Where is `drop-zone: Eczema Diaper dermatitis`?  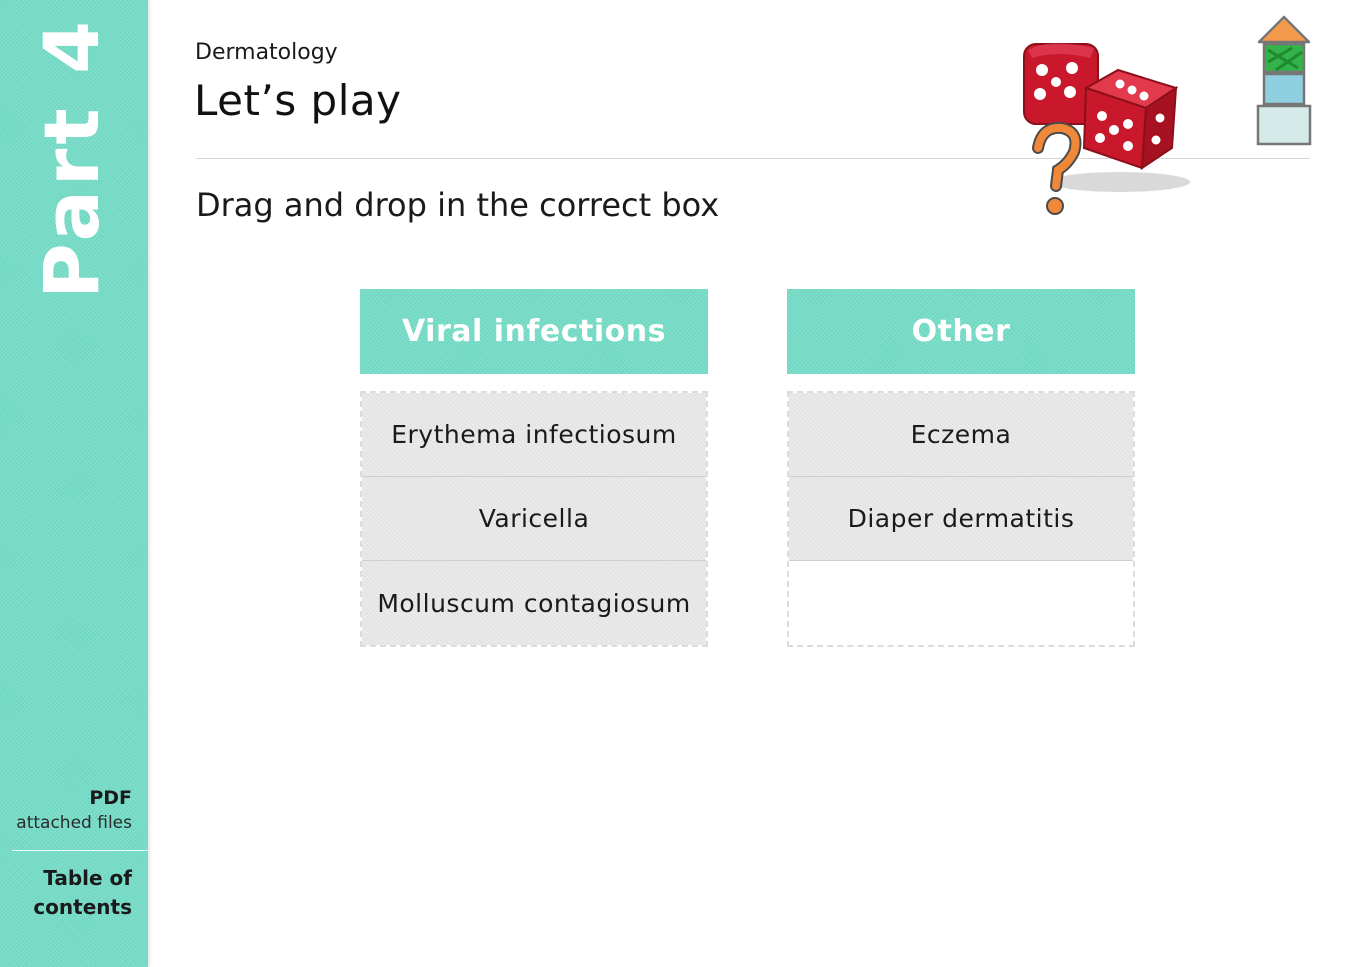
drop-zone: Eczema Diaper dermatitis is located at coordinates (961, 519).